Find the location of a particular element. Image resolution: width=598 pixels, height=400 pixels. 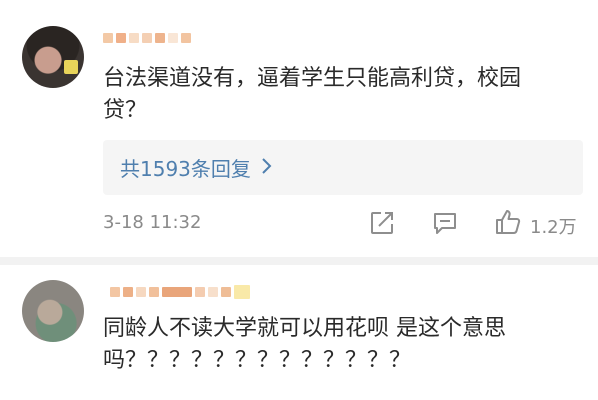

comment-icon is located at coordinates (445, 225).